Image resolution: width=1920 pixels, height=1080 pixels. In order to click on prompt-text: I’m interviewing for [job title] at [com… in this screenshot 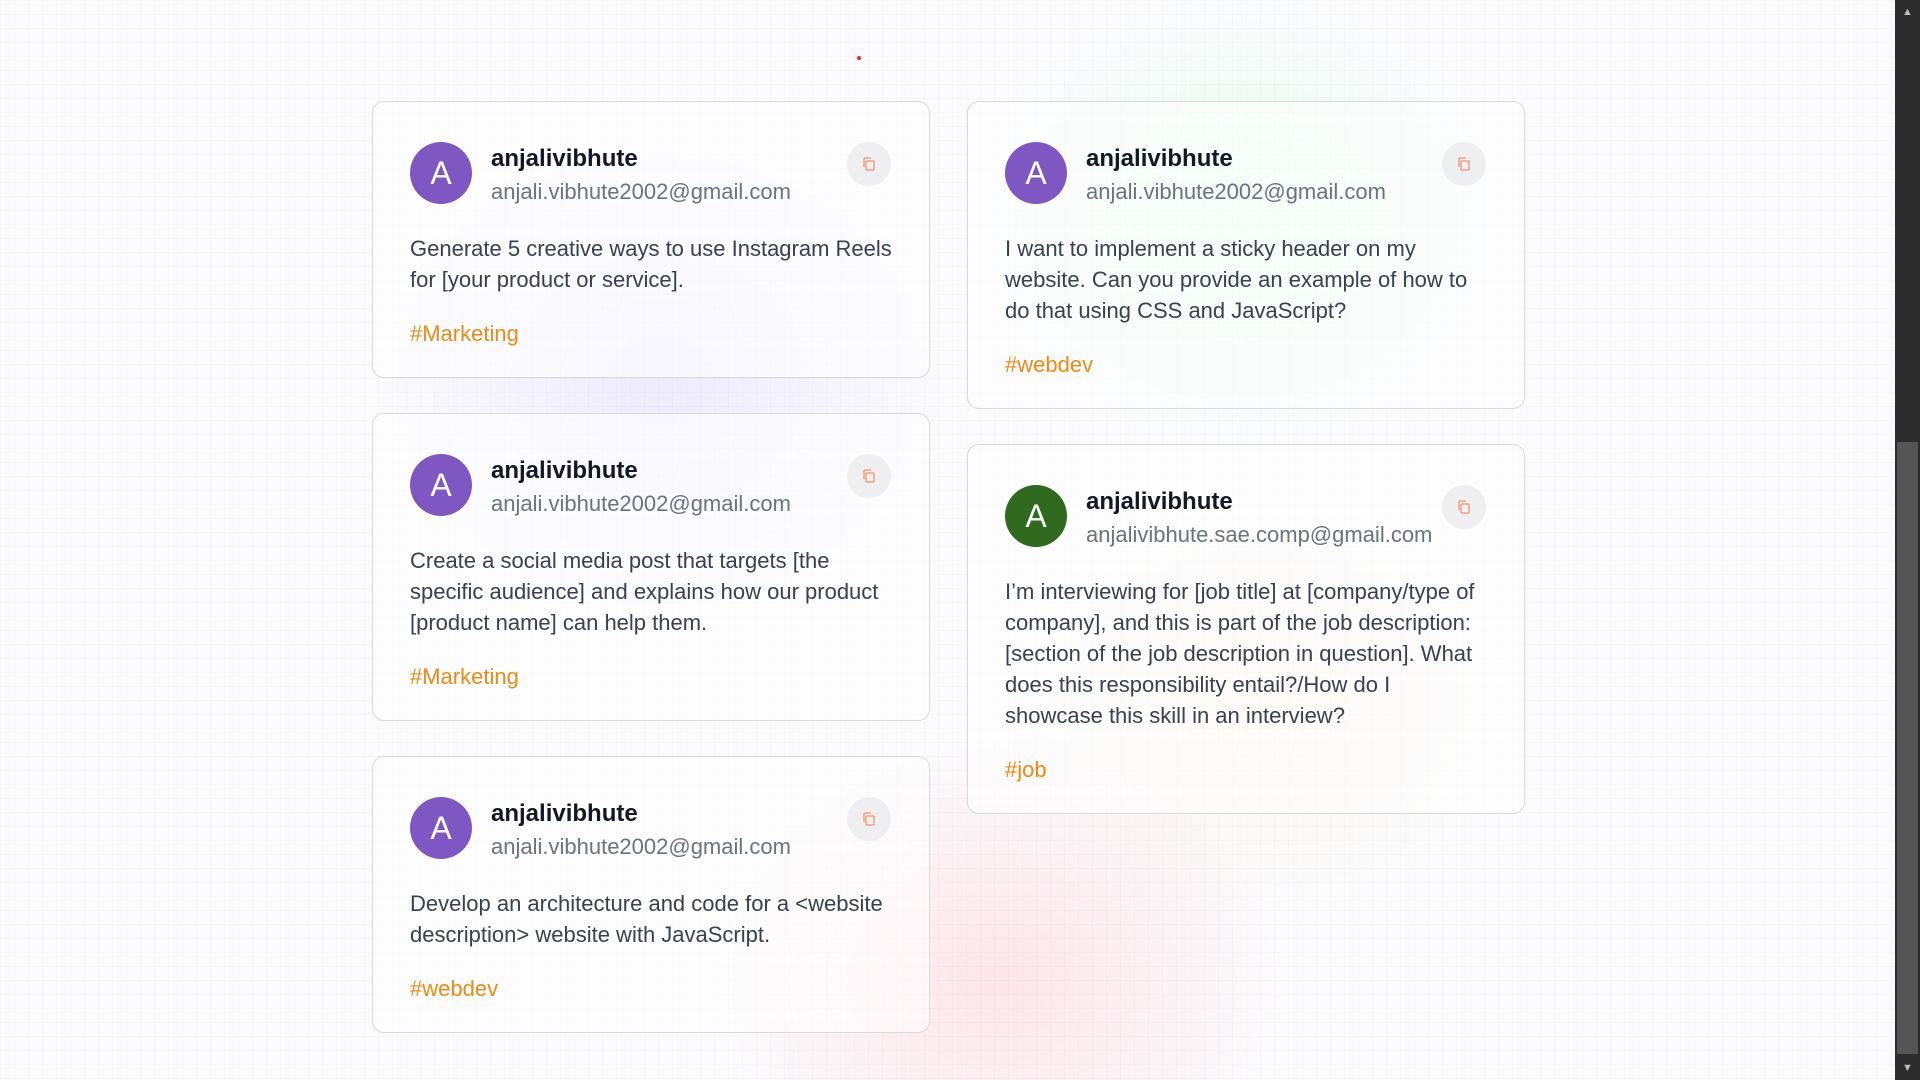, I will do `click(1240, 653)`.